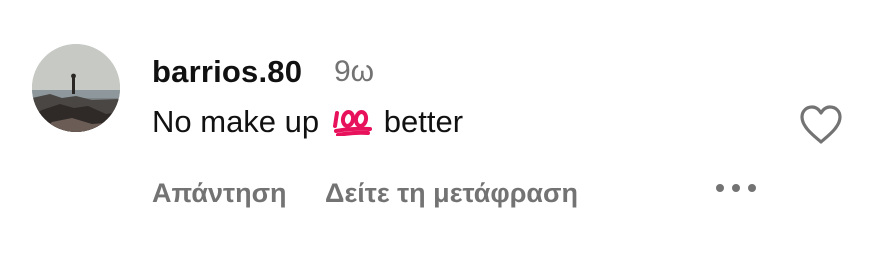  Describe the element at coordinates (451, 193) in the screenshot. I see `see-translation-button: Δείτε τη μετάφραση` at that location.